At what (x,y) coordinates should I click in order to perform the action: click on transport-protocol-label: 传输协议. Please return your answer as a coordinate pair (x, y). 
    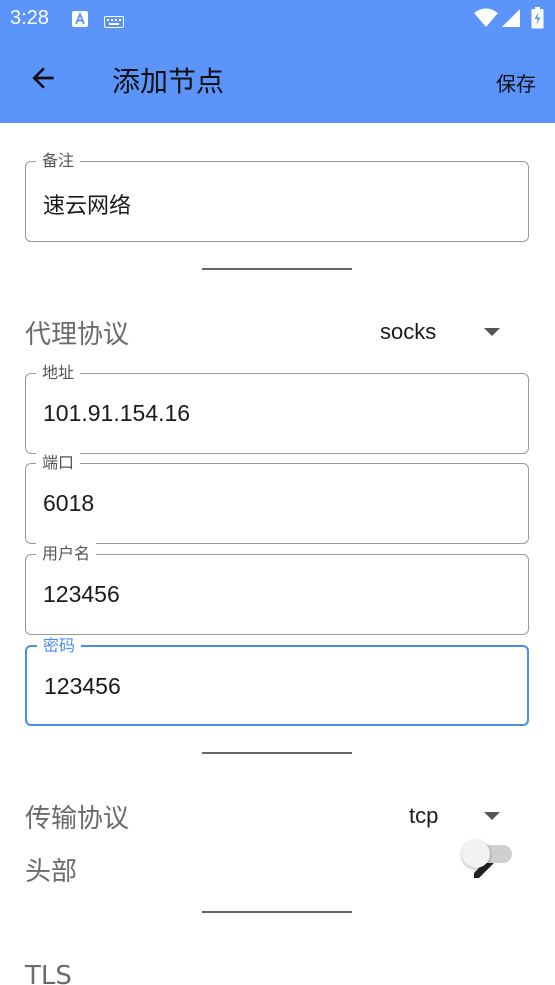
    Looking at the image, I should click on (77, 819).